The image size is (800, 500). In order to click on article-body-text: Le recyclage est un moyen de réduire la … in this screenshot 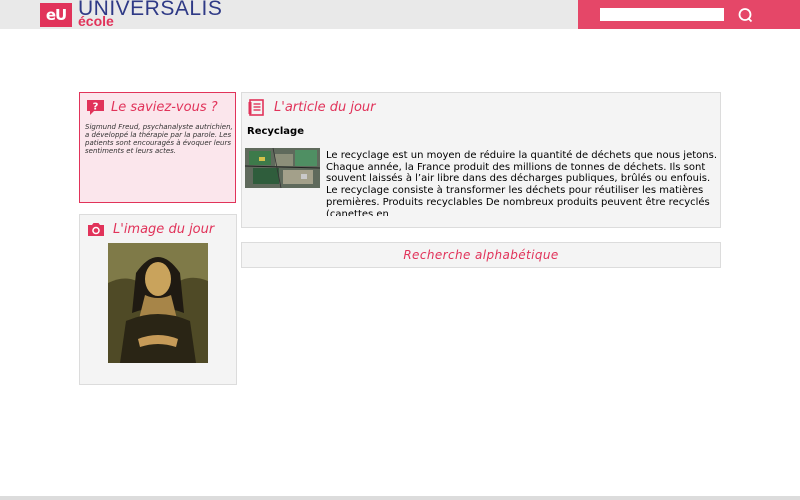, I will do `click(522, 183)`.